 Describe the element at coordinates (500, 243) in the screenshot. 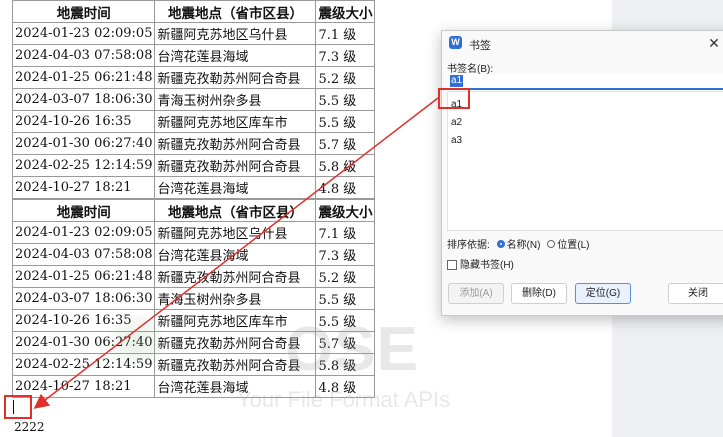

I see `sort-by-name-radio` at that location.